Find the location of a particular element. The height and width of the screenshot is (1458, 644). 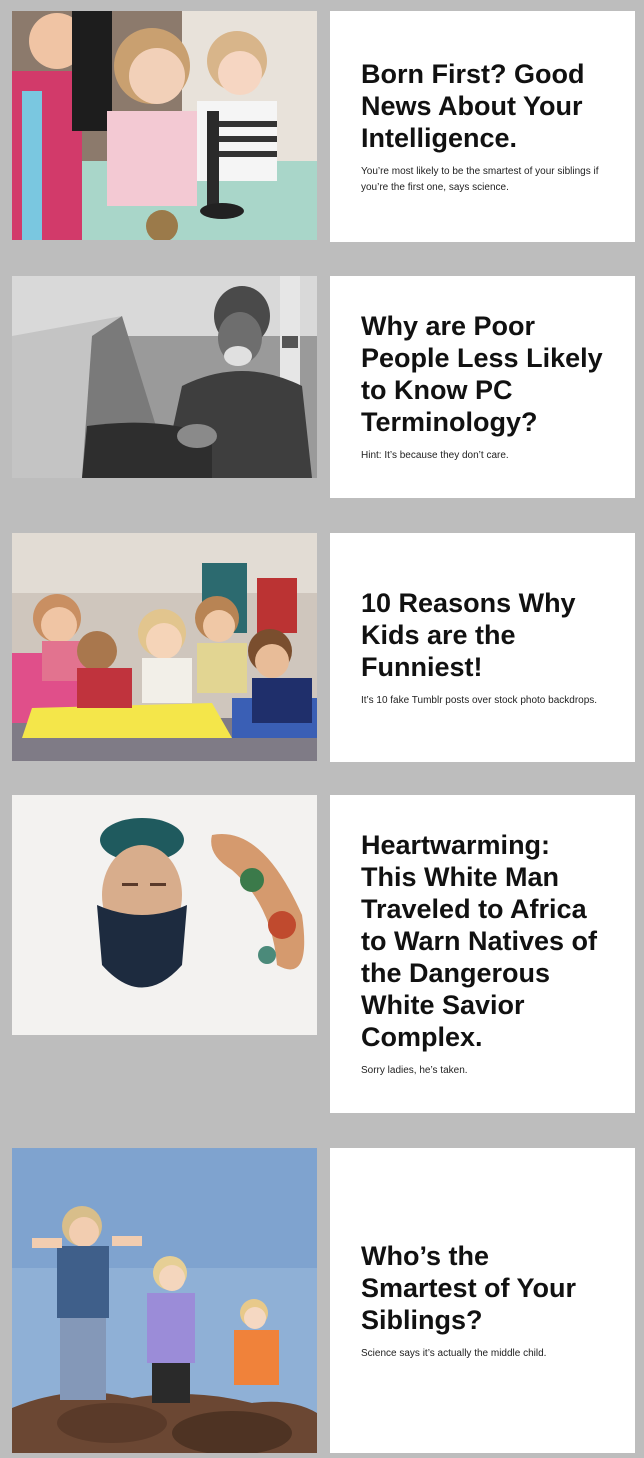

article-subtitle: Hint: It’s because they don’t care. is located at coordinates (435, 455).